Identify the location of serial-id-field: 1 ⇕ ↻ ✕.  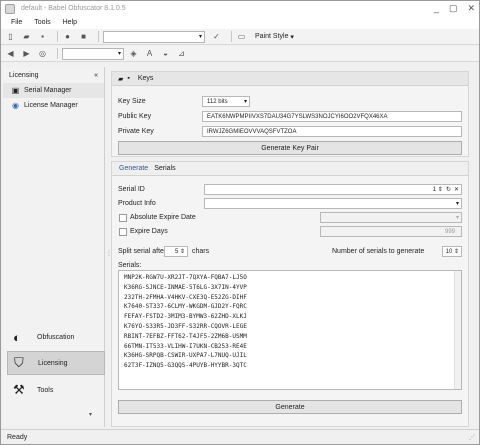
(333, 189).